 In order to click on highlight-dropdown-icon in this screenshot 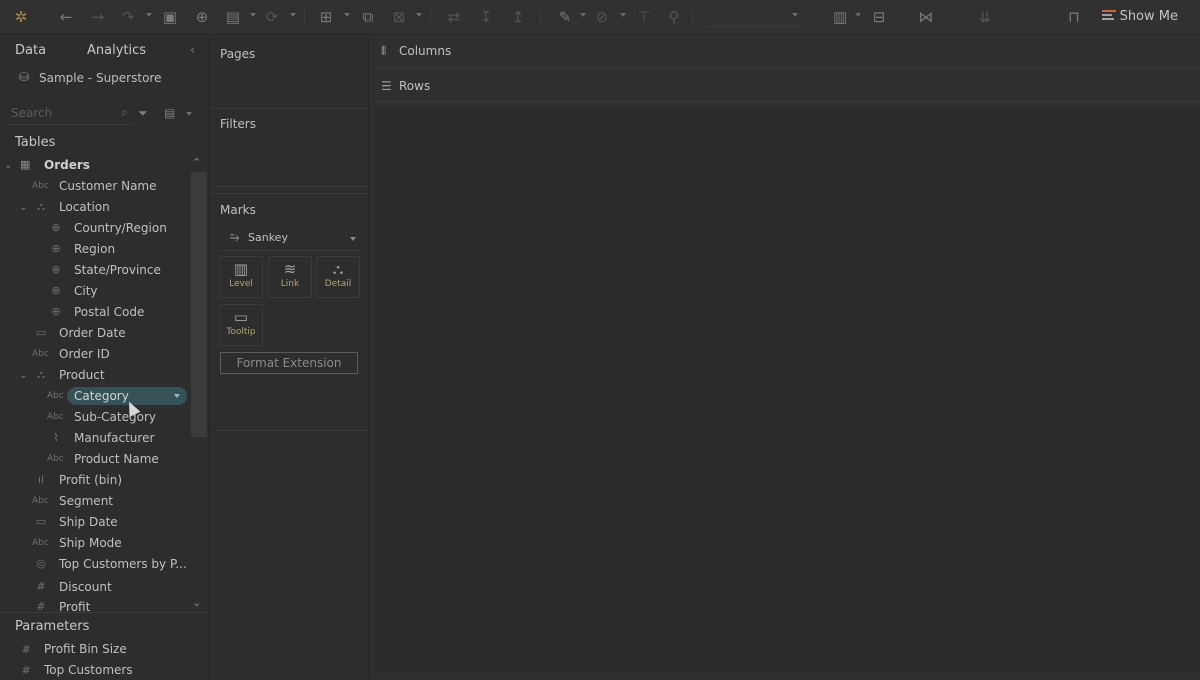, I will do `click(583, 15)`.